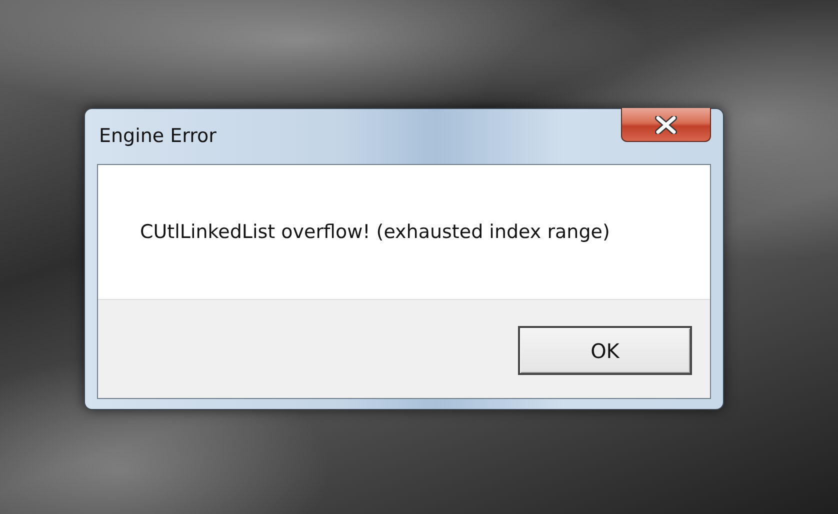 This screenshot has width=838, height=514. What do you see at coordinates (605, 350) in the screenshot?
I see `ok-button: OK` at bounding box center [605, 350].